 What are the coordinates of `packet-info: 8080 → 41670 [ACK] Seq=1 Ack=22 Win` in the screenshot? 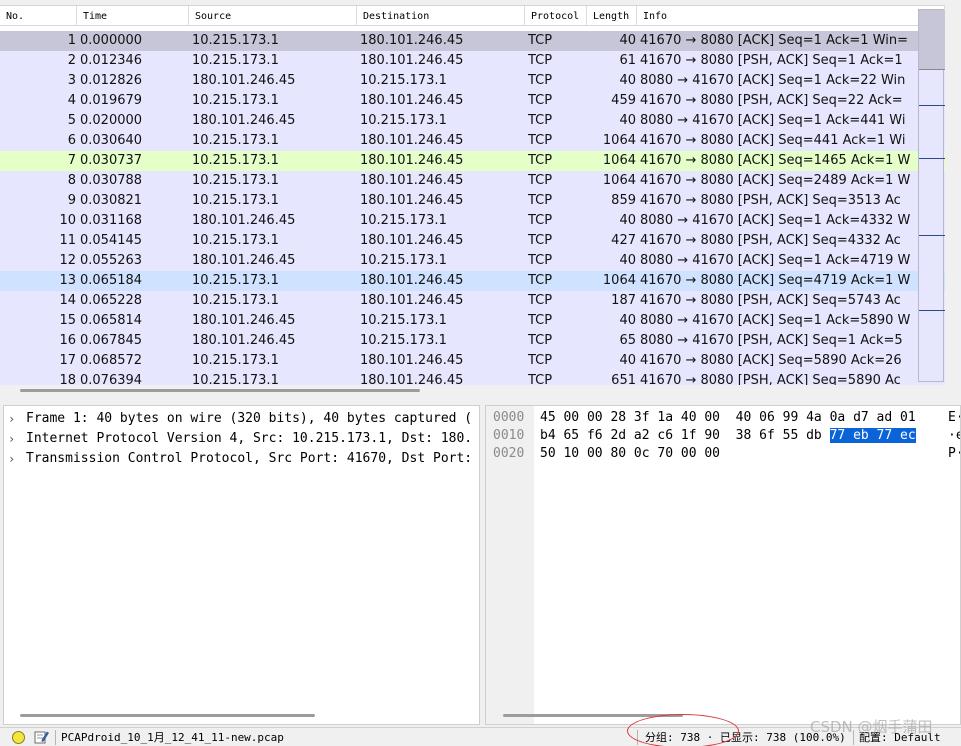 It's located at (773, 80).